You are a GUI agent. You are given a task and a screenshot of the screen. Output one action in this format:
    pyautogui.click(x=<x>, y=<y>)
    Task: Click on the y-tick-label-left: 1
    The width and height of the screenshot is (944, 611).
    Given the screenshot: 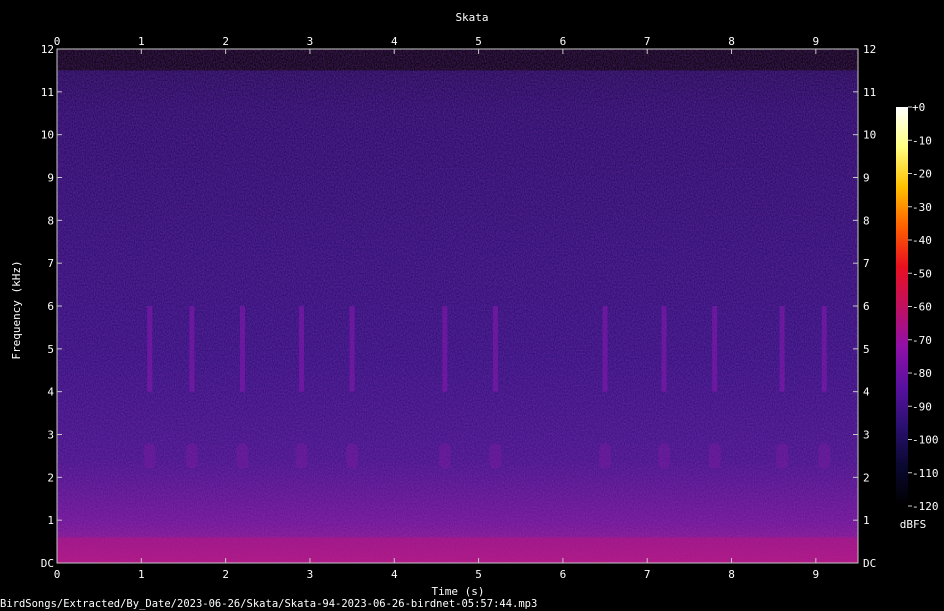 What is the action you would take?
    pyautogui.click(x=50, y=520)
    